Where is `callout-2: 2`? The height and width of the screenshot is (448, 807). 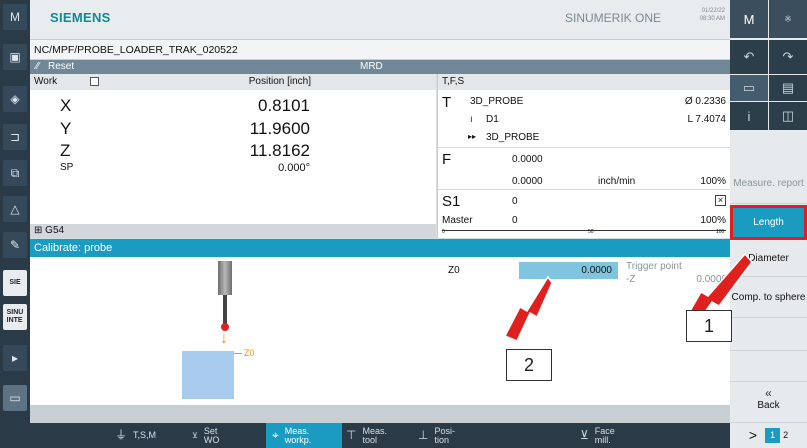
callout-2: 2 is located at coordinates (529, 365).